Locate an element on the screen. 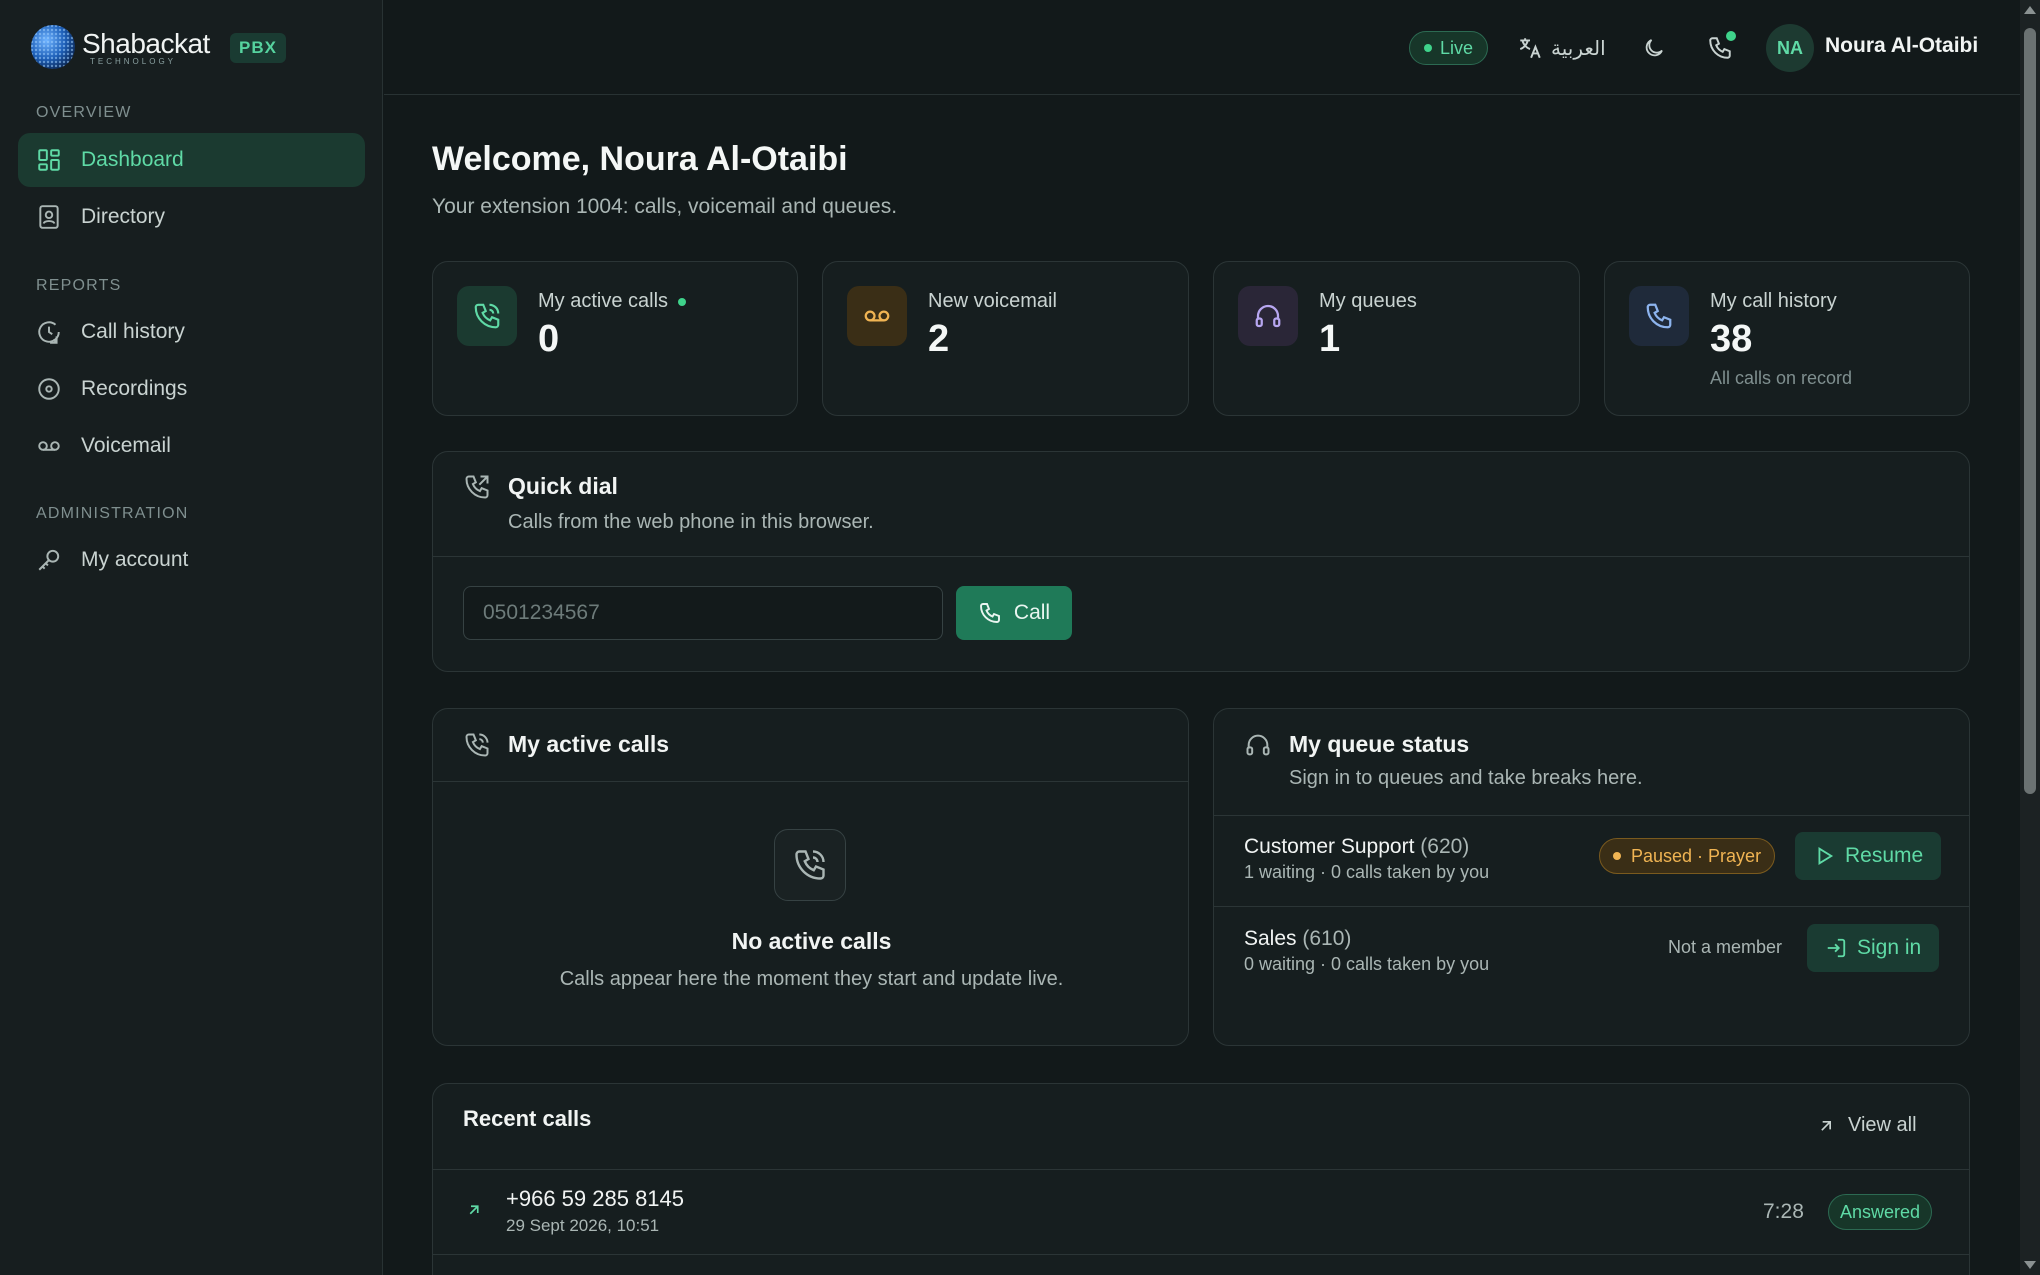 The image size is (2040, 1275). voicemail-icon is located at coordinates (877, 316).